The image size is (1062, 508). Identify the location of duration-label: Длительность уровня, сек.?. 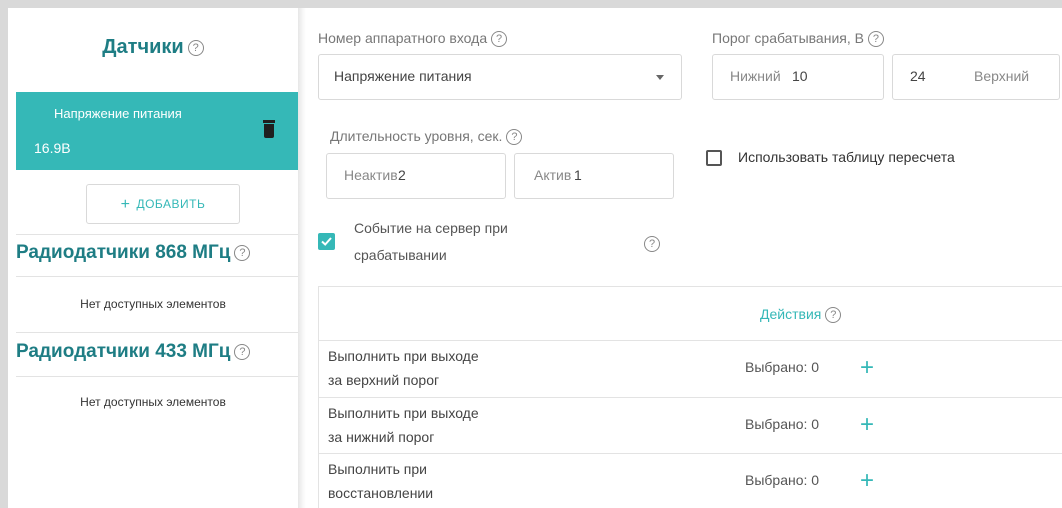
(426, 137).